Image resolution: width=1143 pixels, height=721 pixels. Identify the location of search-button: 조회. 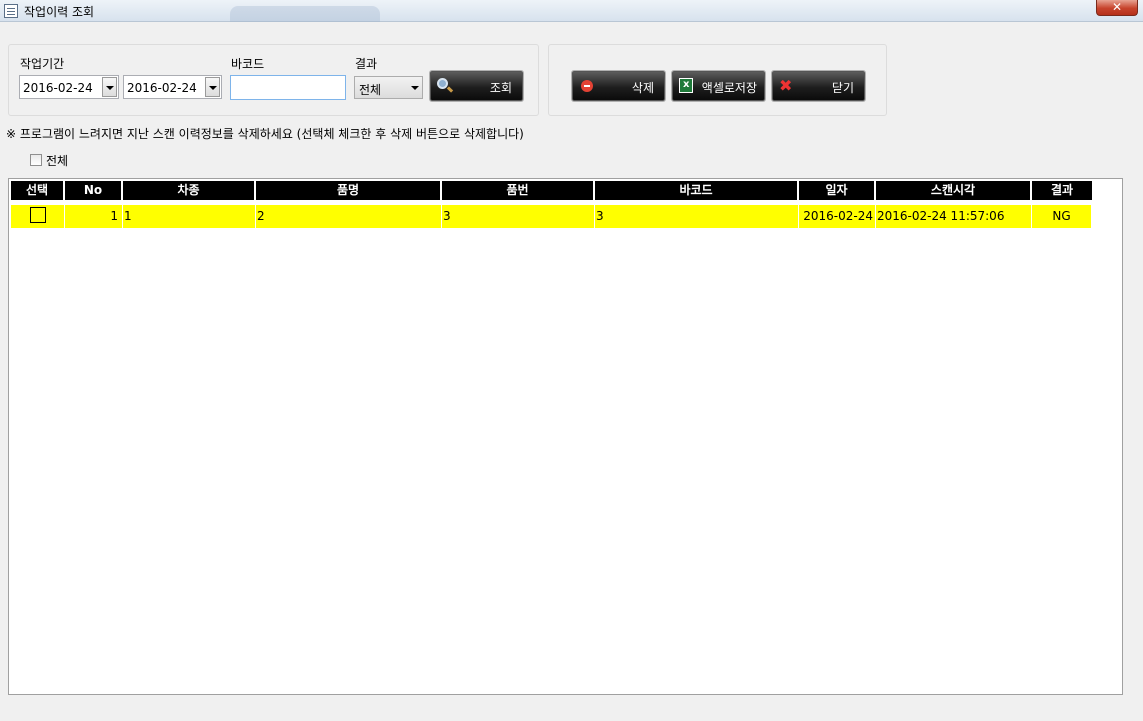
(476, 86).